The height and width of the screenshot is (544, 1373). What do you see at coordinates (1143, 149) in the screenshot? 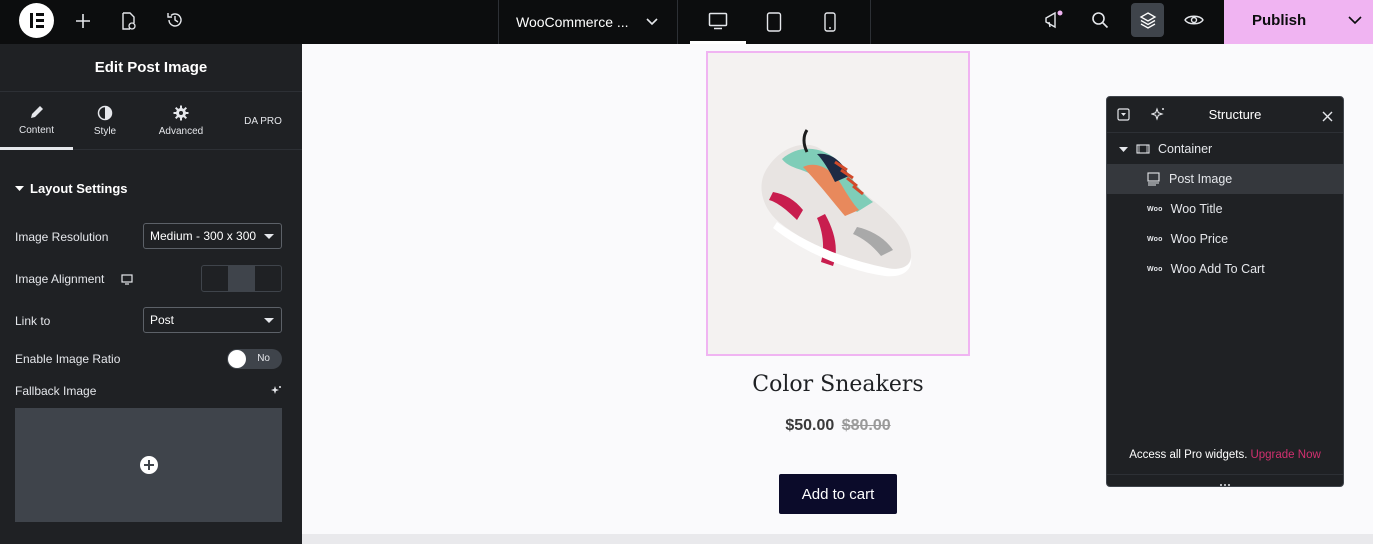
I see `container-icon` at bounding box center [1143, 149].